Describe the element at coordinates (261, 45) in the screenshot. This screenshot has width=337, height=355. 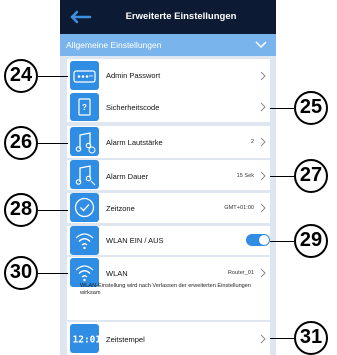
I see `chevron-down-icon` at that location.